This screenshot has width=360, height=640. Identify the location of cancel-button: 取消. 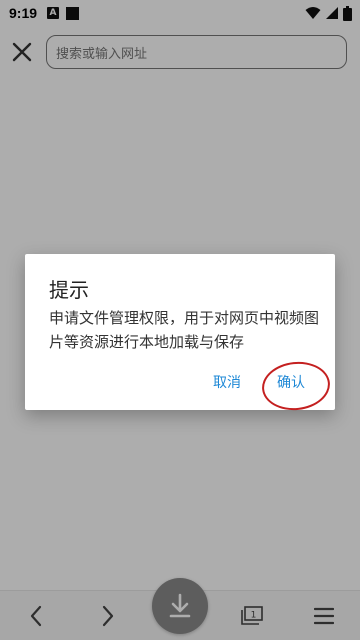
(227, 382).